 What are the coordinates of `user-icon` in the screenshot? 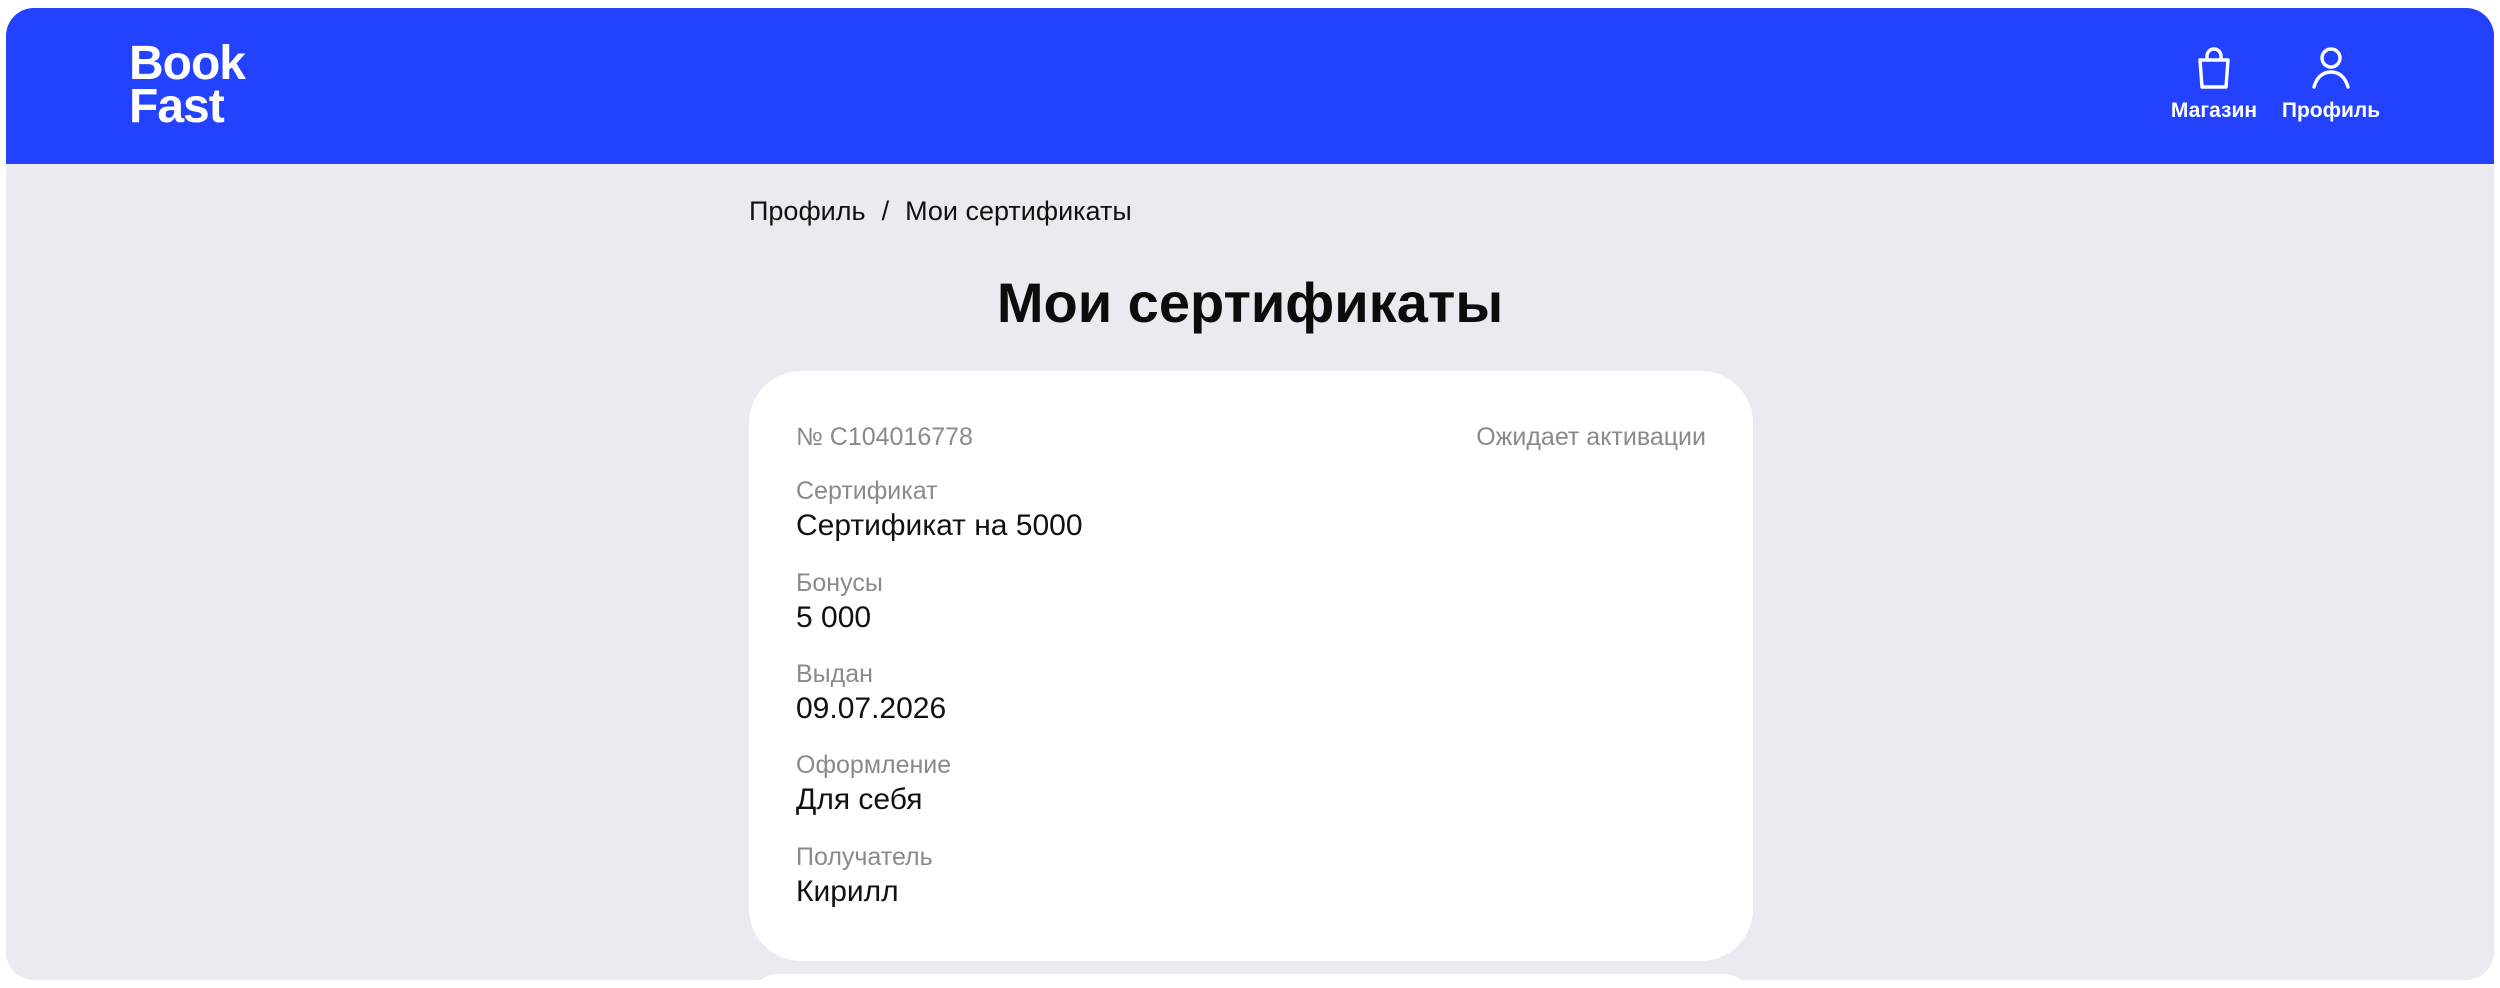 It's located at (2331, 68).